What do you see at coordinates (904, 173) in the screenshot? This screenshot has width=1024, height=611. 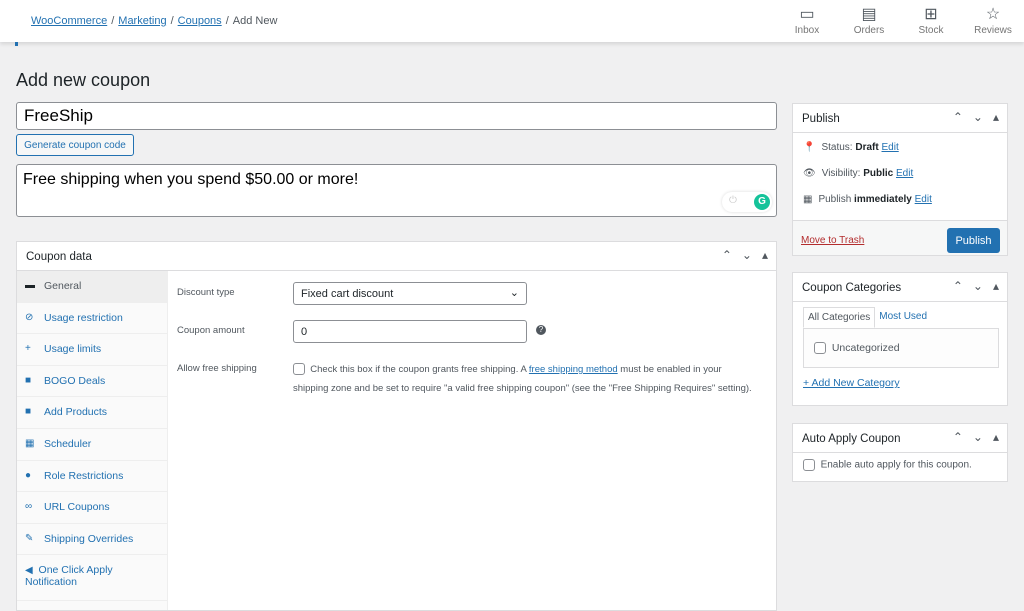 I see `edit-visibility-link: Edit` at bounding box center [904, 173].